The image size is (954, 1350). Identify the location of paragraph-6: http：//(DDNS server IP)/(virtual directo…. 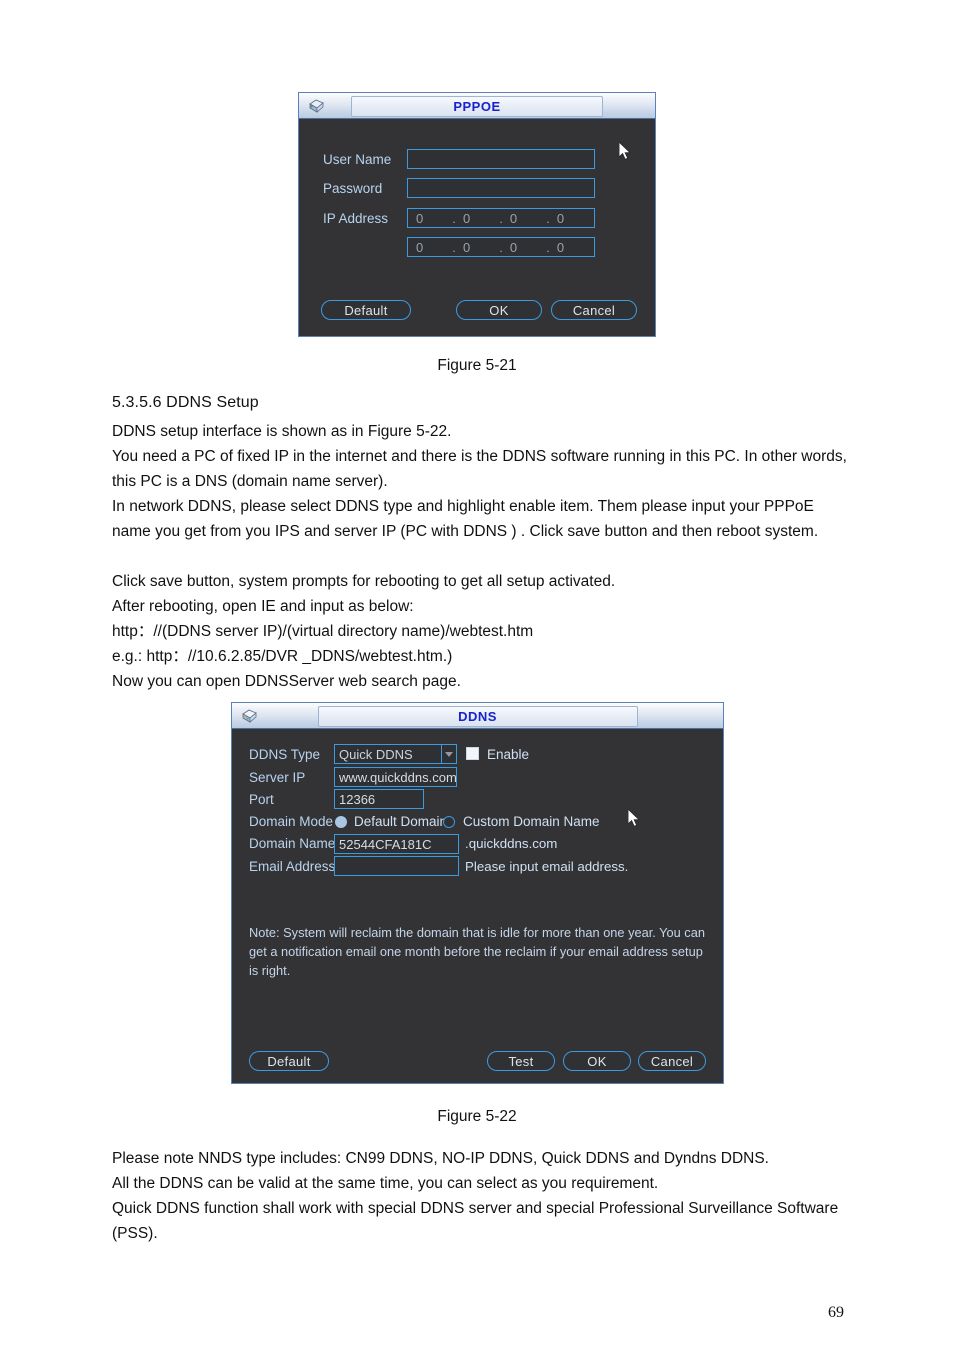
(323, 631).